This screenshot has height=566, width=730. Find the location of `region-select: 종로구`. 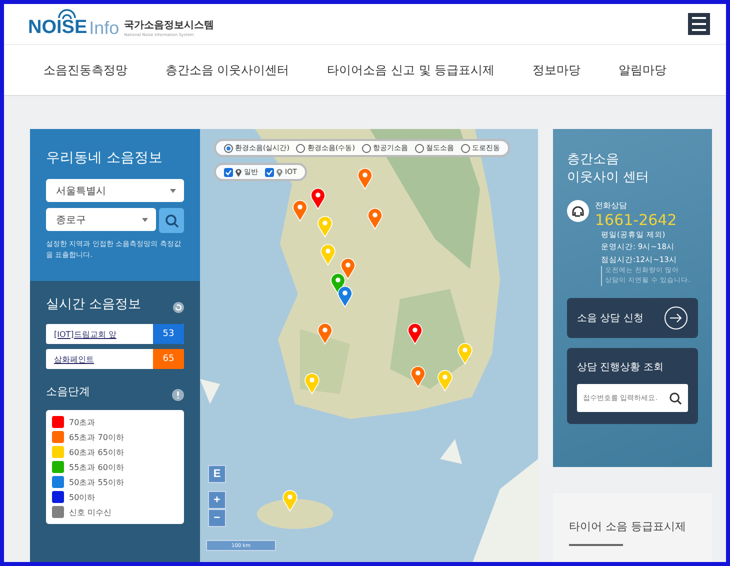

region-select: 종로구 is located at coordinates (101, 219).